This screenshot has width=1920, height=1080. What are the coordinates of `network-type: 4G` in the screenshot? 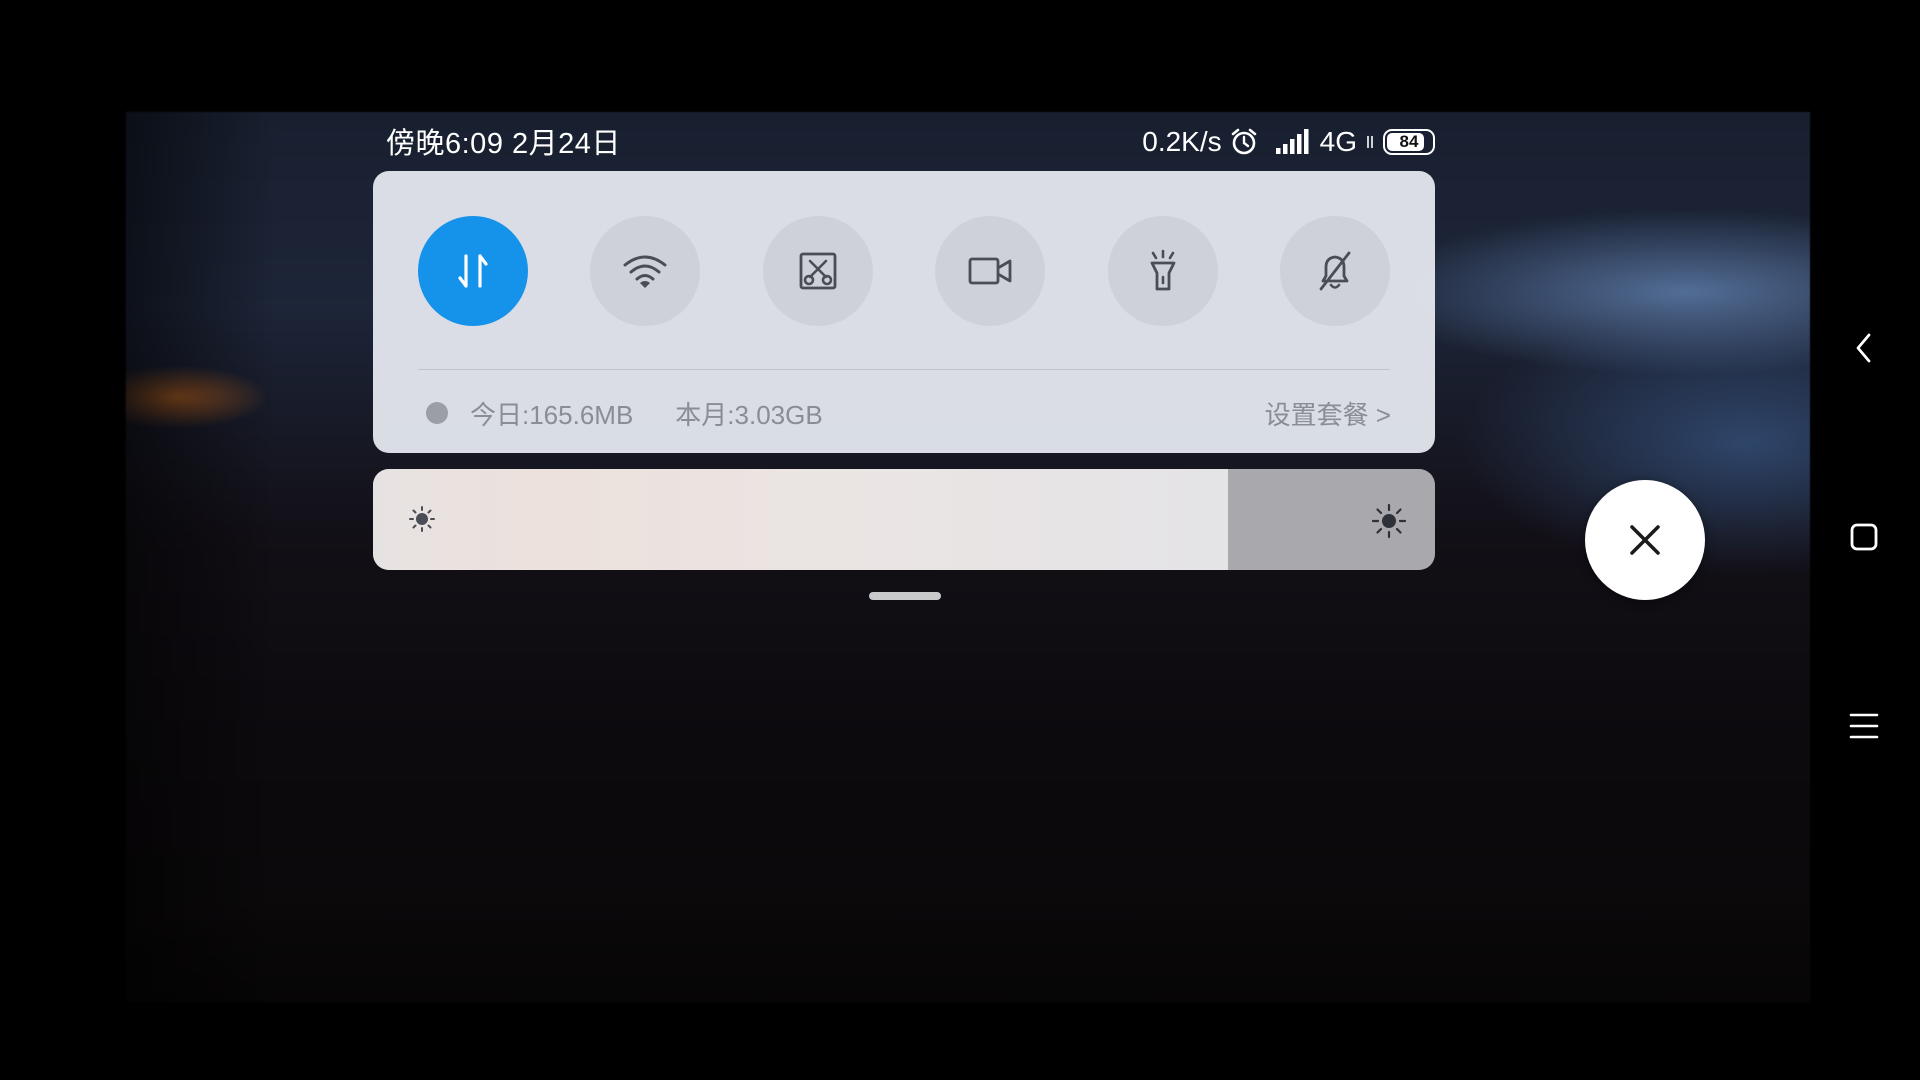 It's located at (1338, 141).